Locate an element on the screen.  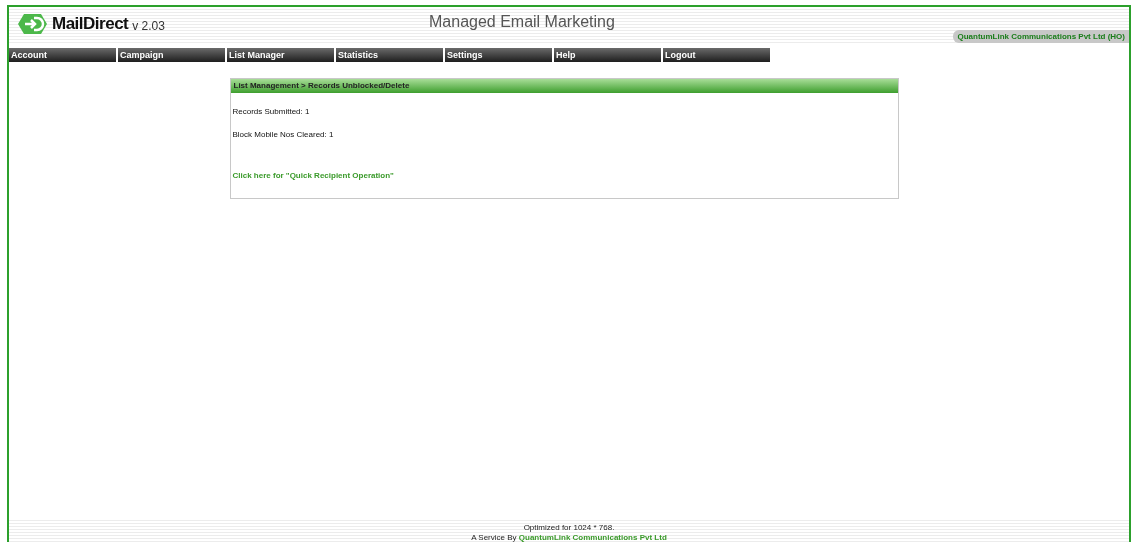
result-line: Records Submitted: 1 is located at coordinates (271, 111).